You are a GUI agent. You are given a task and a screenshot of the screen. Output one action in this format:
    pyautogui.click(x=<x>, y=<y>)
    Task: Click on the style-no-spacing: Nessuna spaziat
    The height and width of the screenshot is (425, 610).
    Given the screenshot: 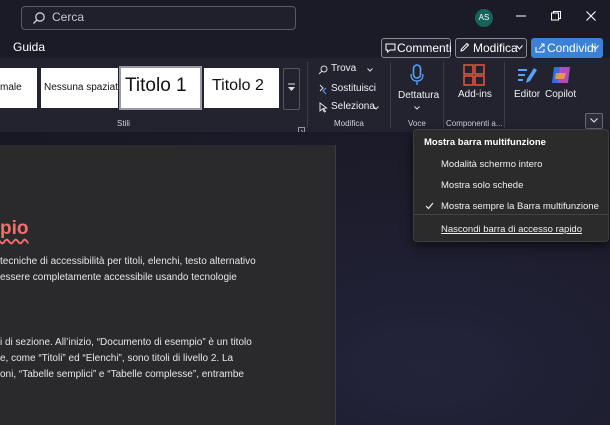 What is the action you would take?
    pyautogui.click(x=79, y=88)
    